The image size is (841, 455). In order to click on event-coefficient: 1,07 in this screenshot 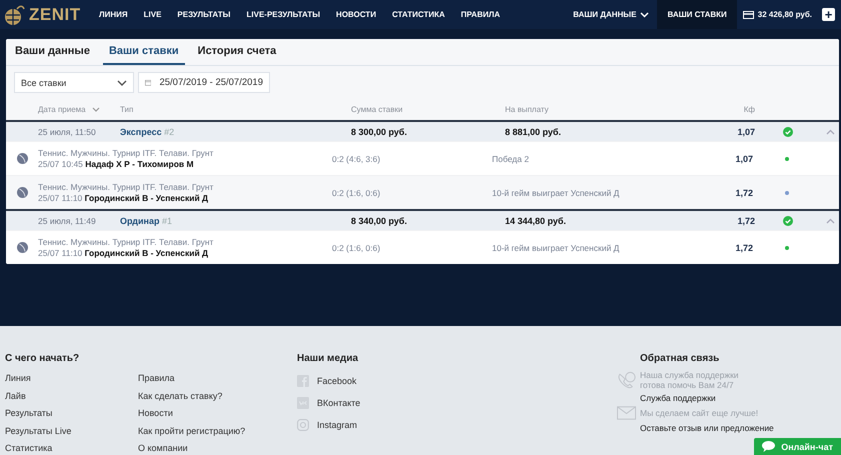, I will do `click(743, 159)`.